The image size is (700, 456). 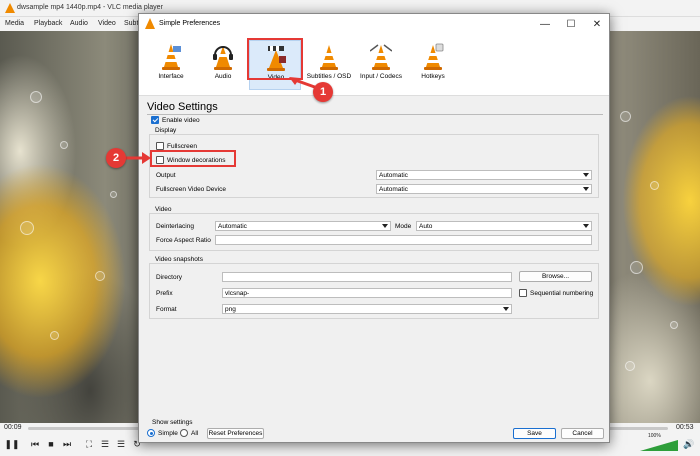 What do you see at coordinates (393, 189) in the screenshot?
I see `fullscreen-device-value: Automatic` at bounding box center [393, 189].